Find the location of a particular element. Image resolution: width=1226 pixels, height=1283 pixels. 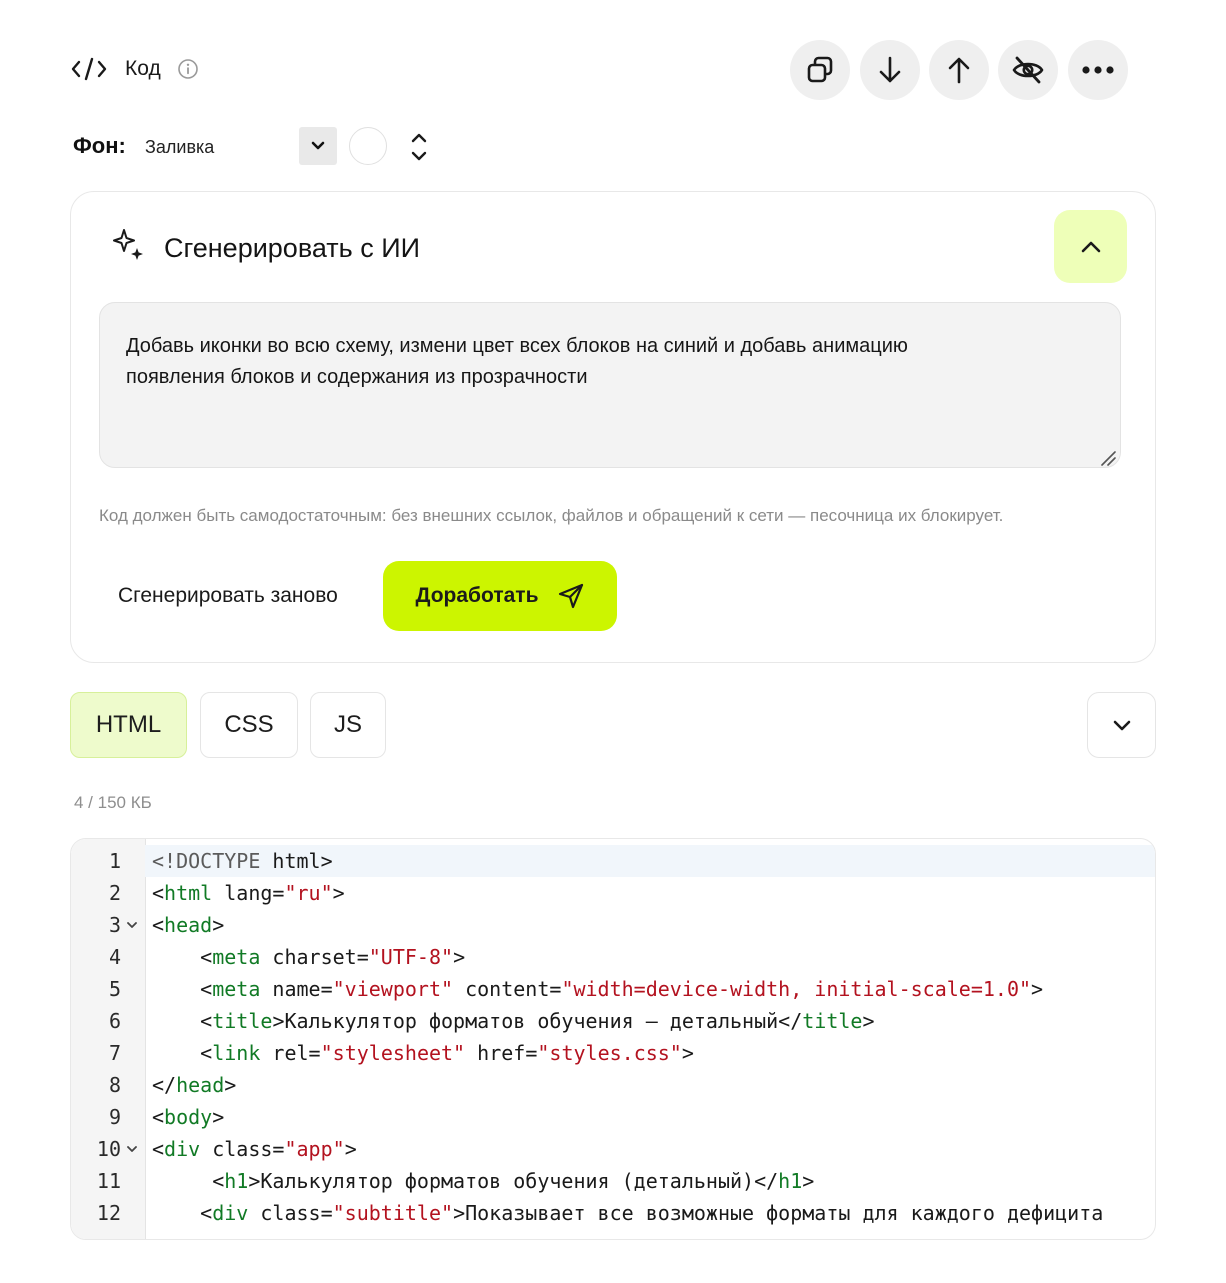

copy-button is located at coordinates (820, 70).